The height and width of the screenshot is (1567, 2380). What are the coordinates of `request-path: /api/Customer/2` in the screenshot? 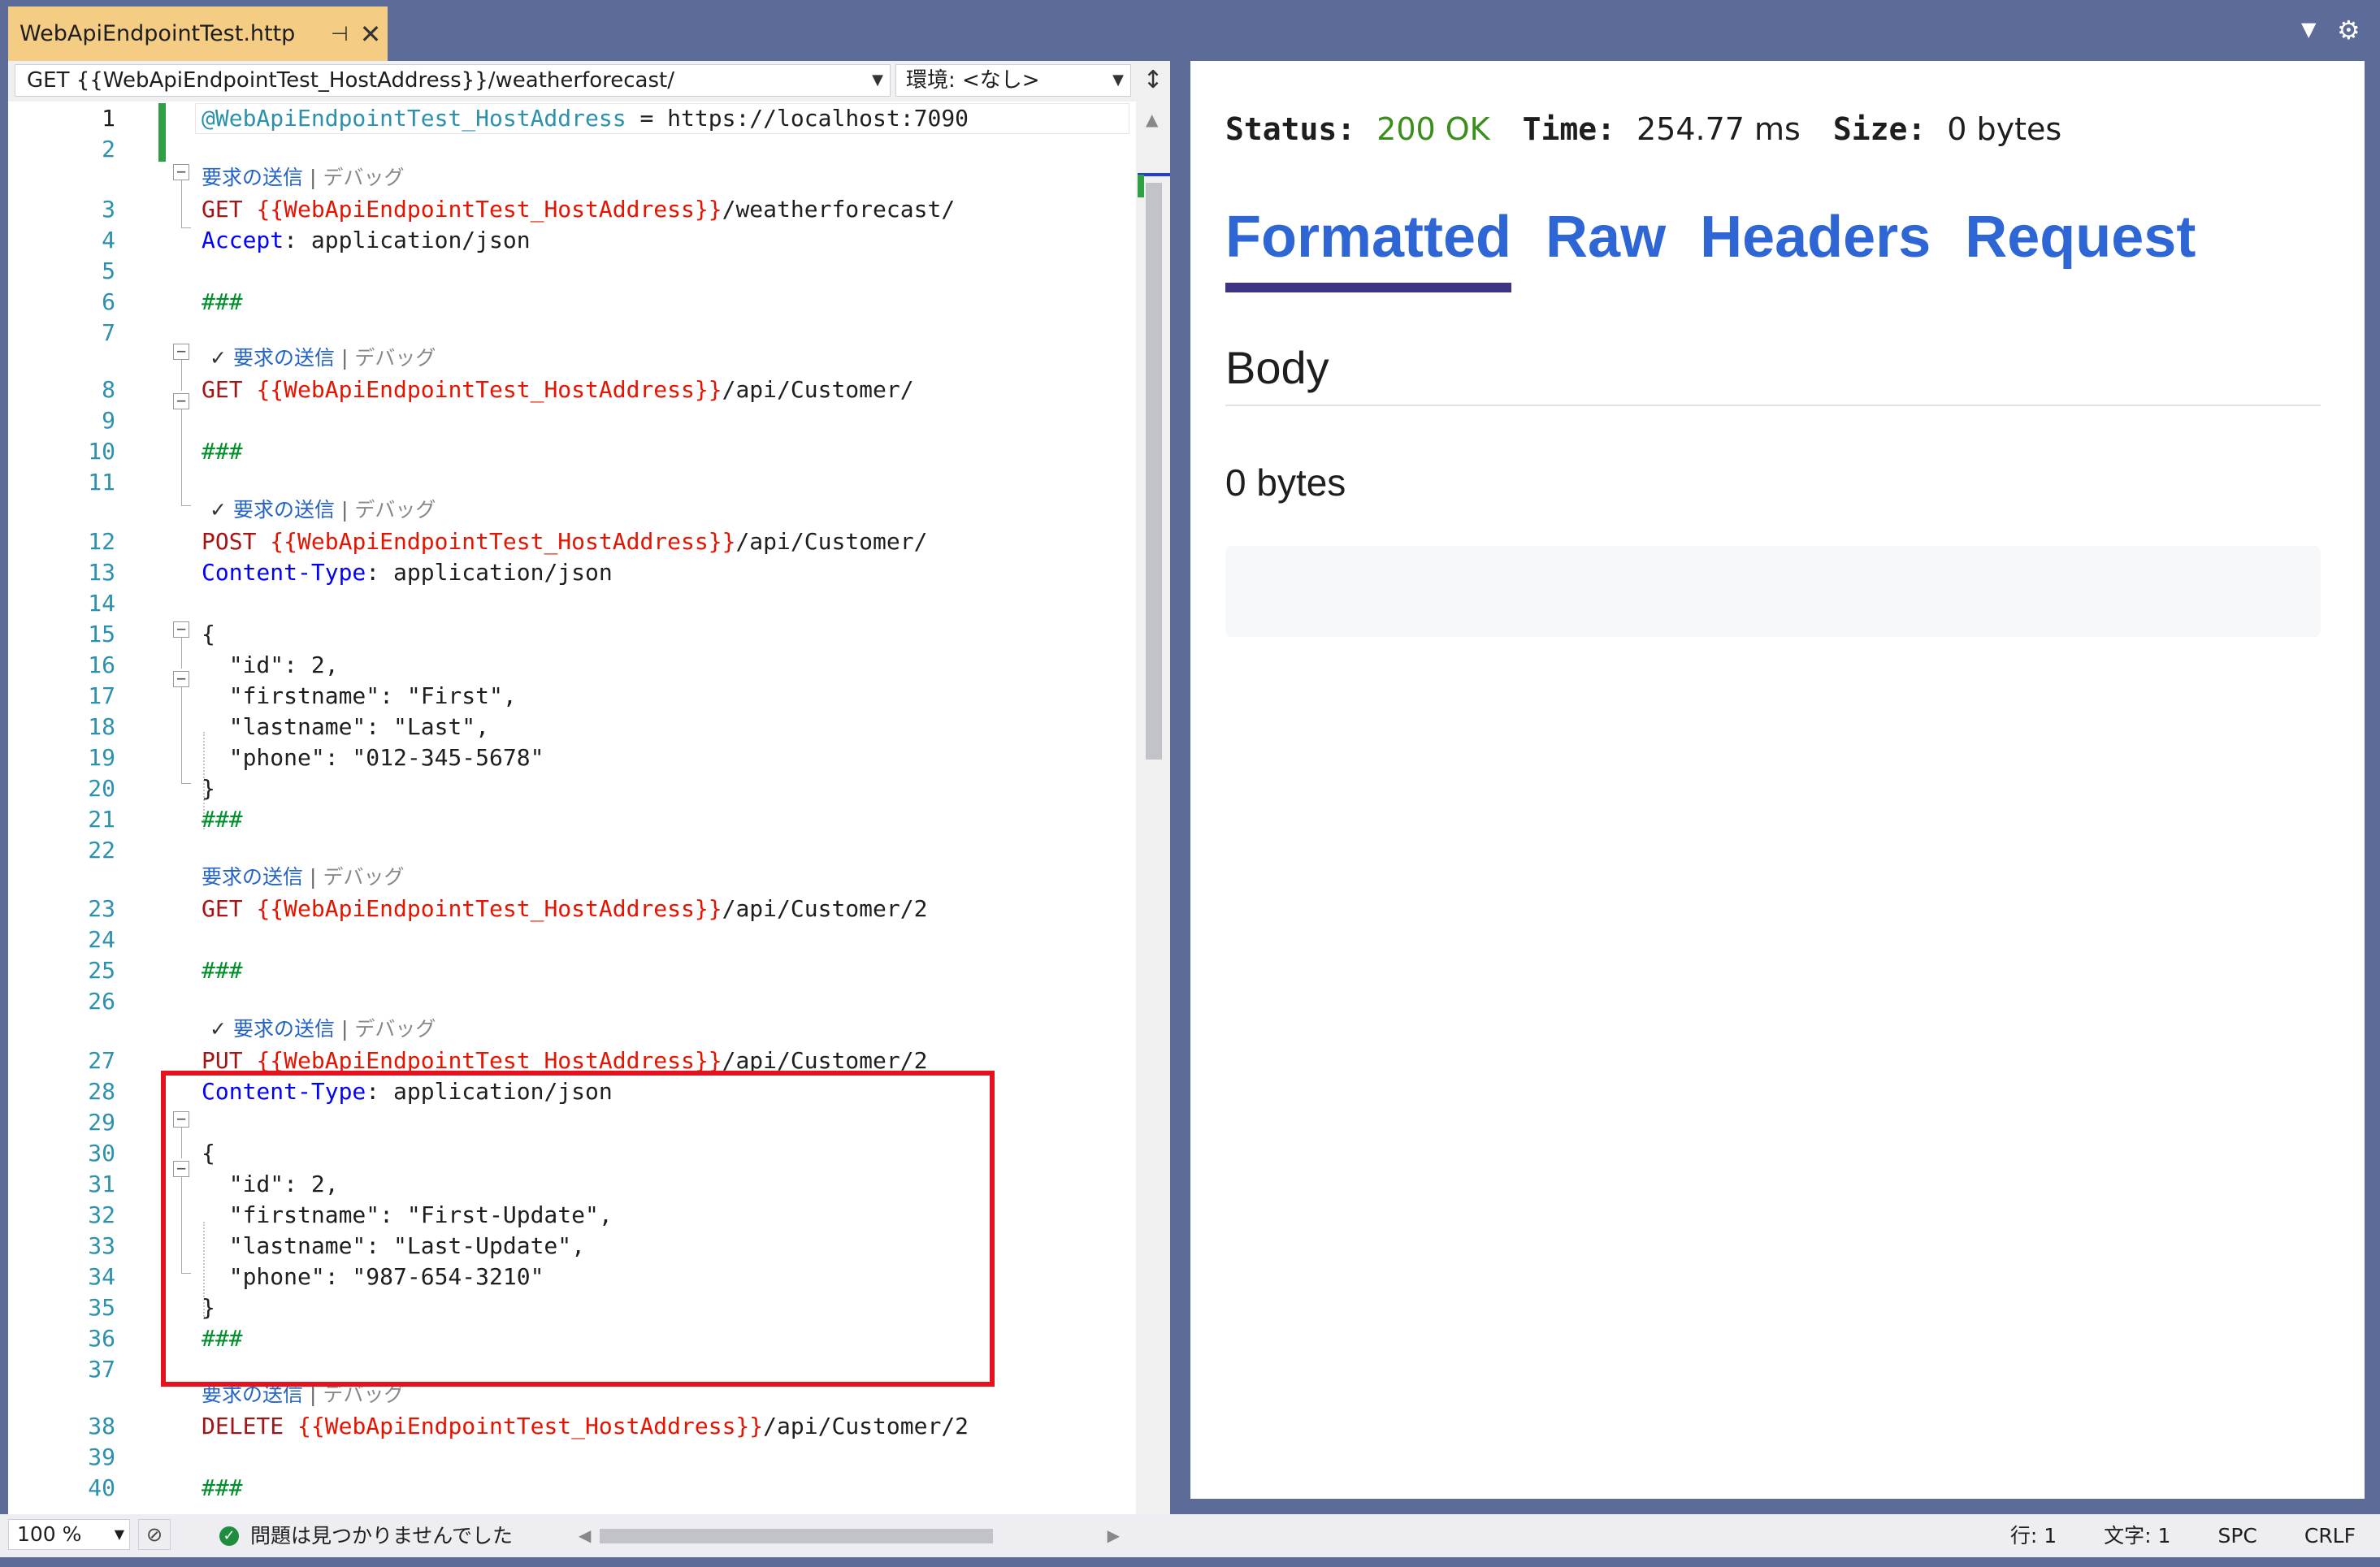 It's located at (825, 908).